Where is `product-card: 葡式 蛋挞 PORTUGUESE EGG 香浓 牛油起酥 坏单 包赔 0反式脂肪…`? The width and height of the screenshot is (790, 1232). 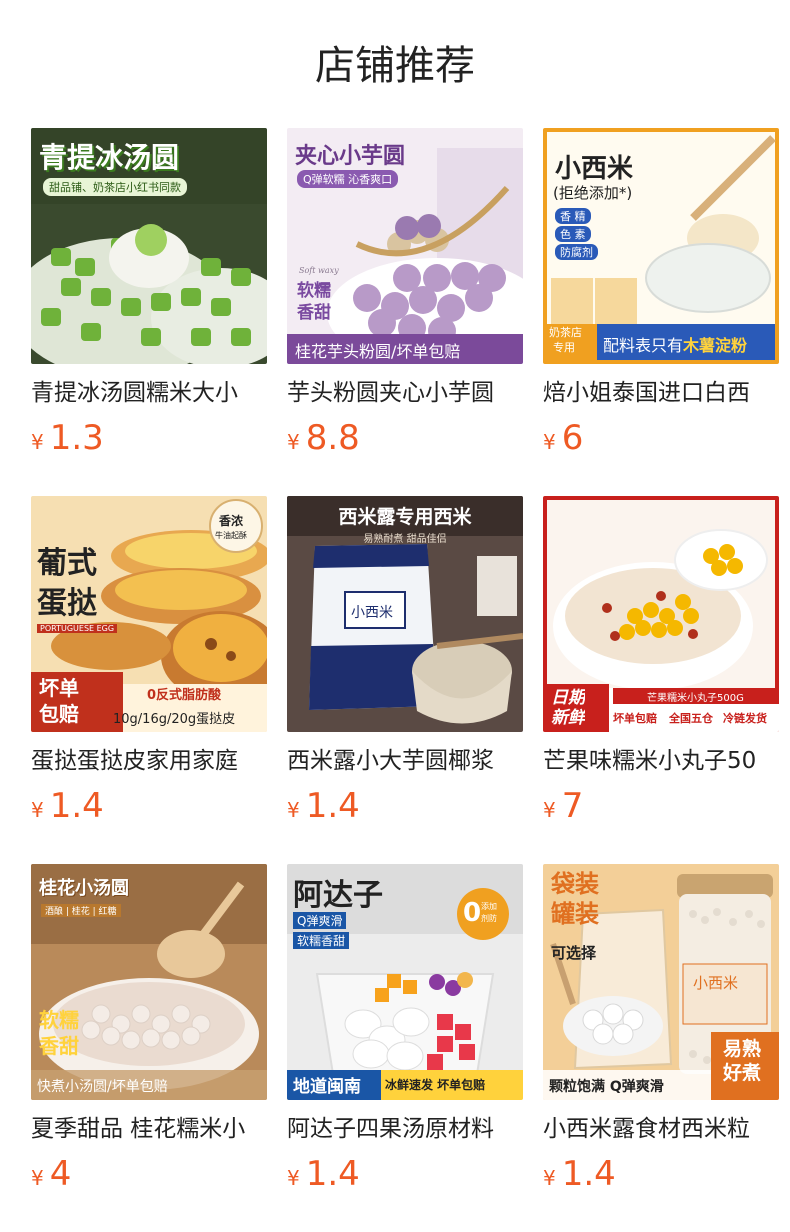
product-card: 葡式 蛋挞 PORTUGUESE EGG 香浓 牛油起酥 坏单 包赔 0反式脂肪… is located at coordinates (149, 661).